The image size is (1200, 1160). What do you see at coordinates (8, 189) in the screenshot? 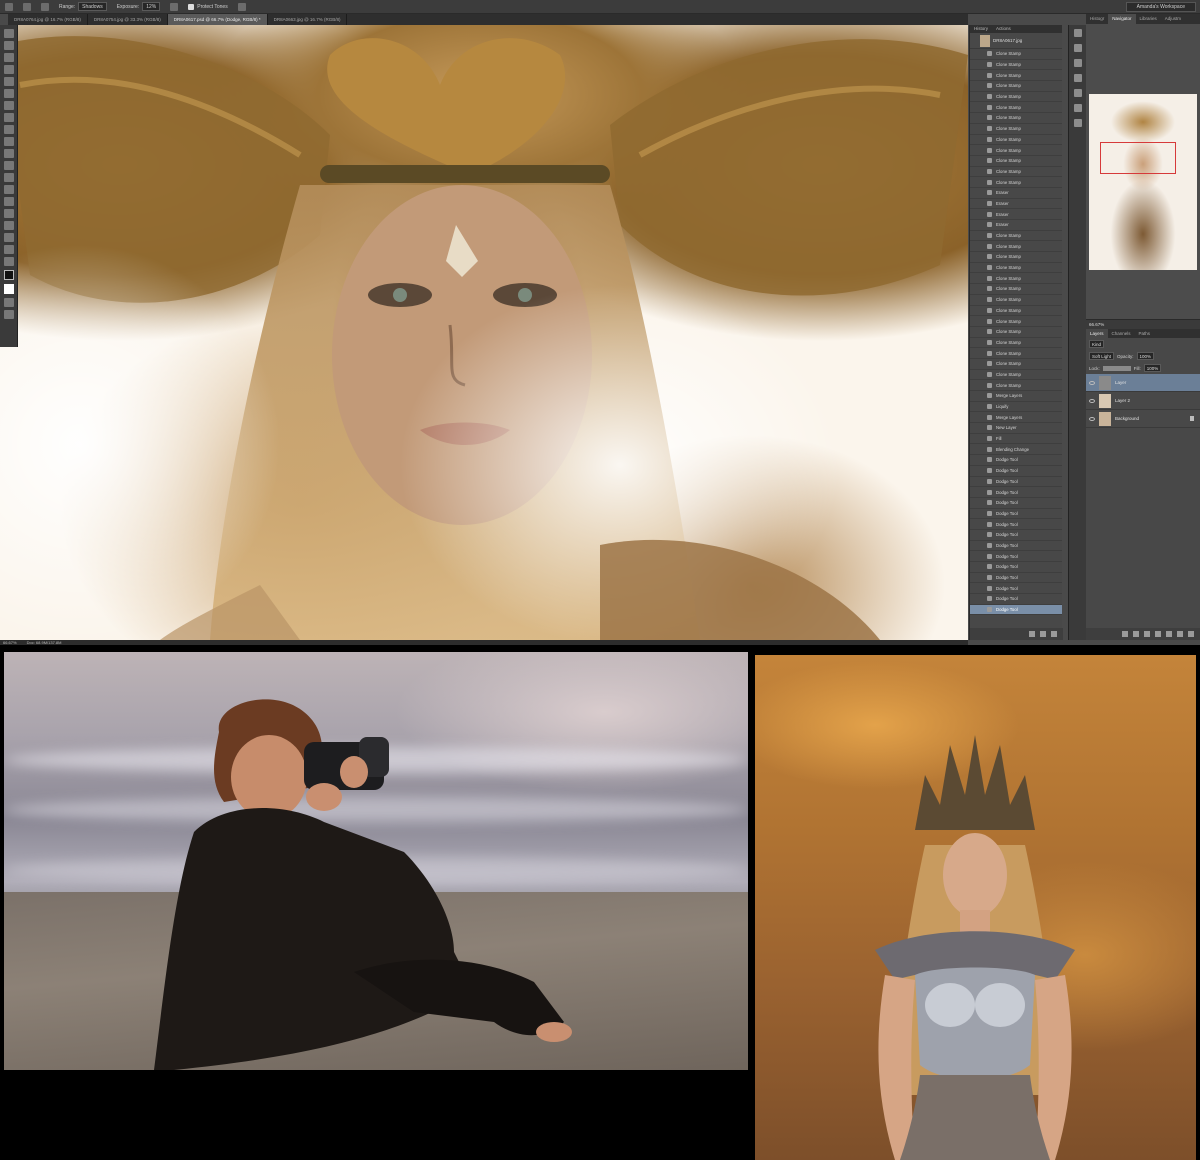
I see `dodge-tool-select-icon` at bounding box center [8, 189].